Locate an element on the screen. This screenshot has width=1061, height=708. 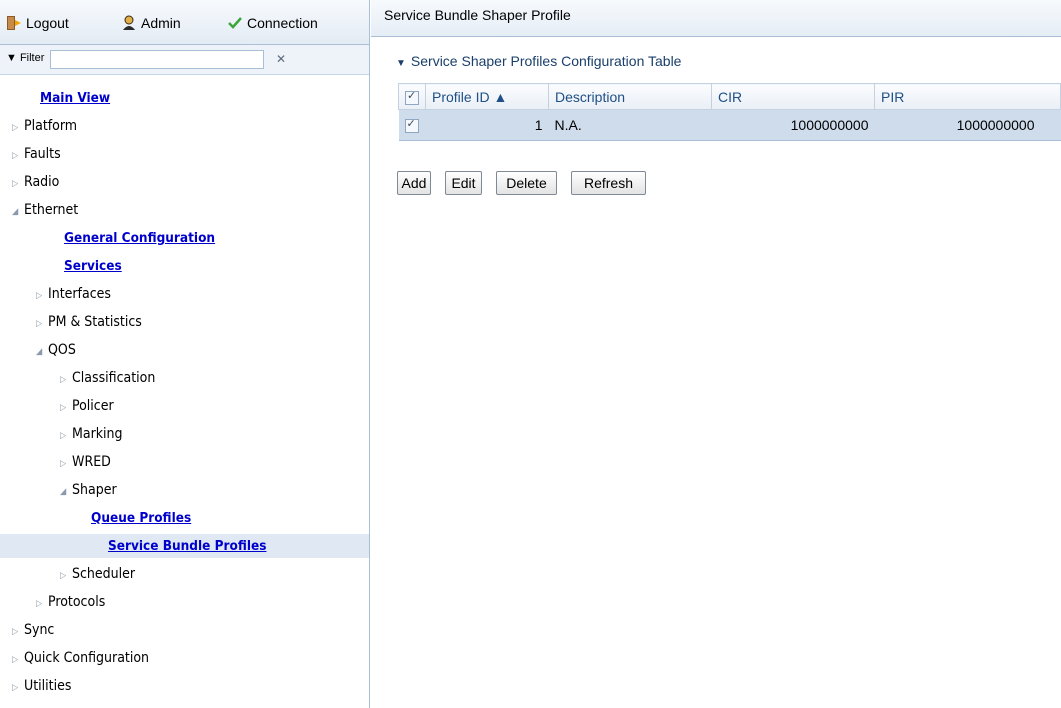
page-title: Service Bundle Shaper Profile is located at coordinates (716, 18).